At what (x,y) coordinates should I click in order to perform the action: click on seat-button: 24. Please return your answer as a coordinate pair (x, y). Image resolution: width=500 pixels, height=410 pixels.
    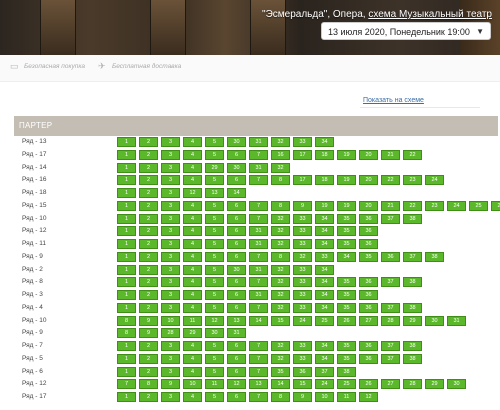
    Looking at the image, I should click on (302, 320).